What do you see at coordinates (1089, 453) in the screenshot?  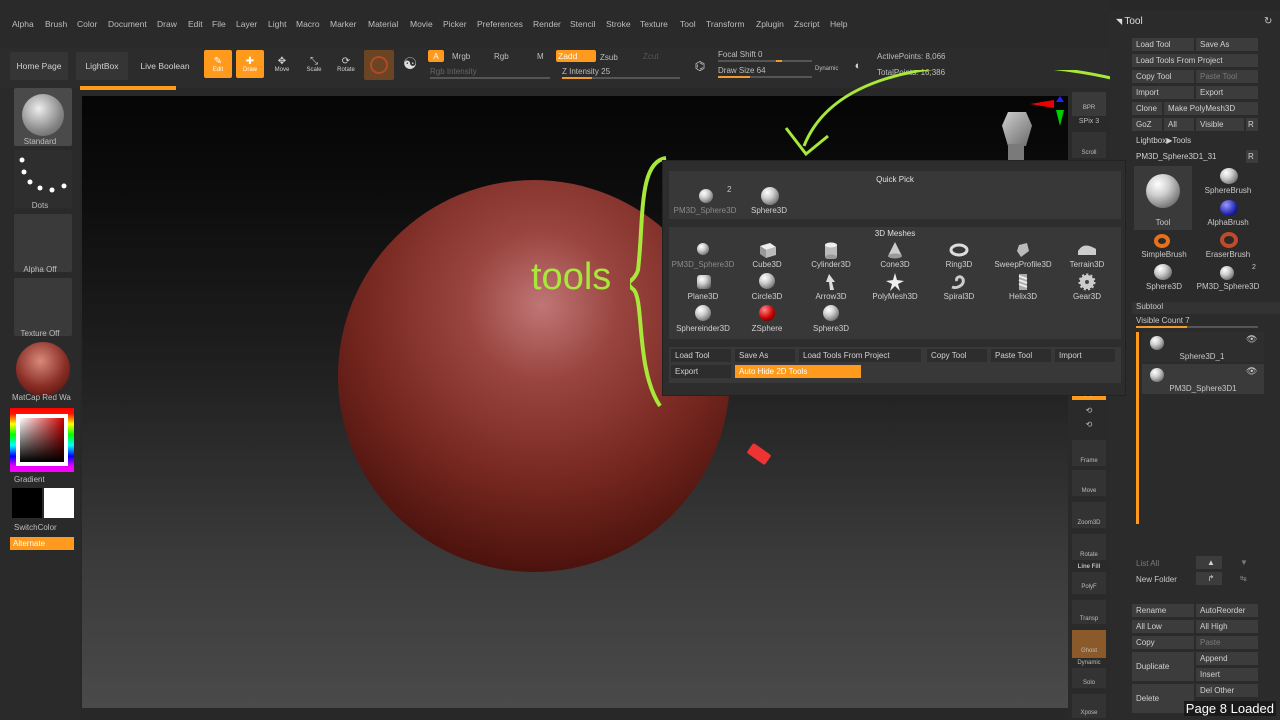 I see `frame-button: Frame` at bounding box center [1089, 453].